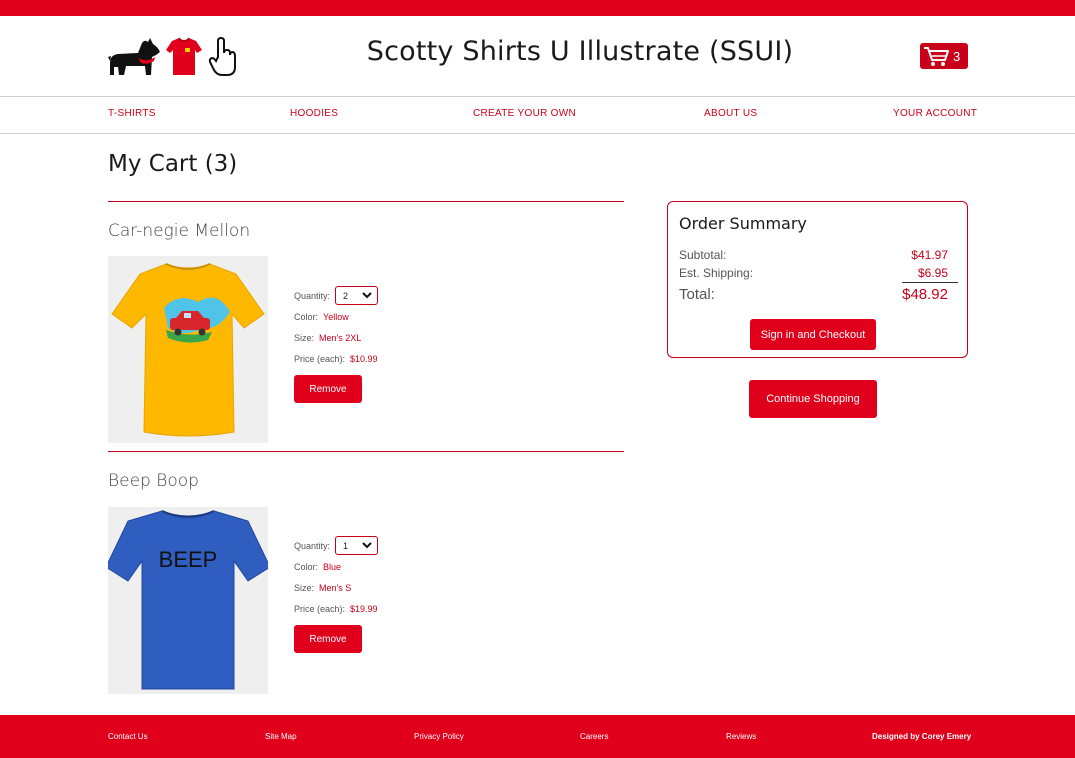 Image resolution: width=1075 pixels, height=758 pixels. I want to click on total-value: $48.92, so click(925, 294).